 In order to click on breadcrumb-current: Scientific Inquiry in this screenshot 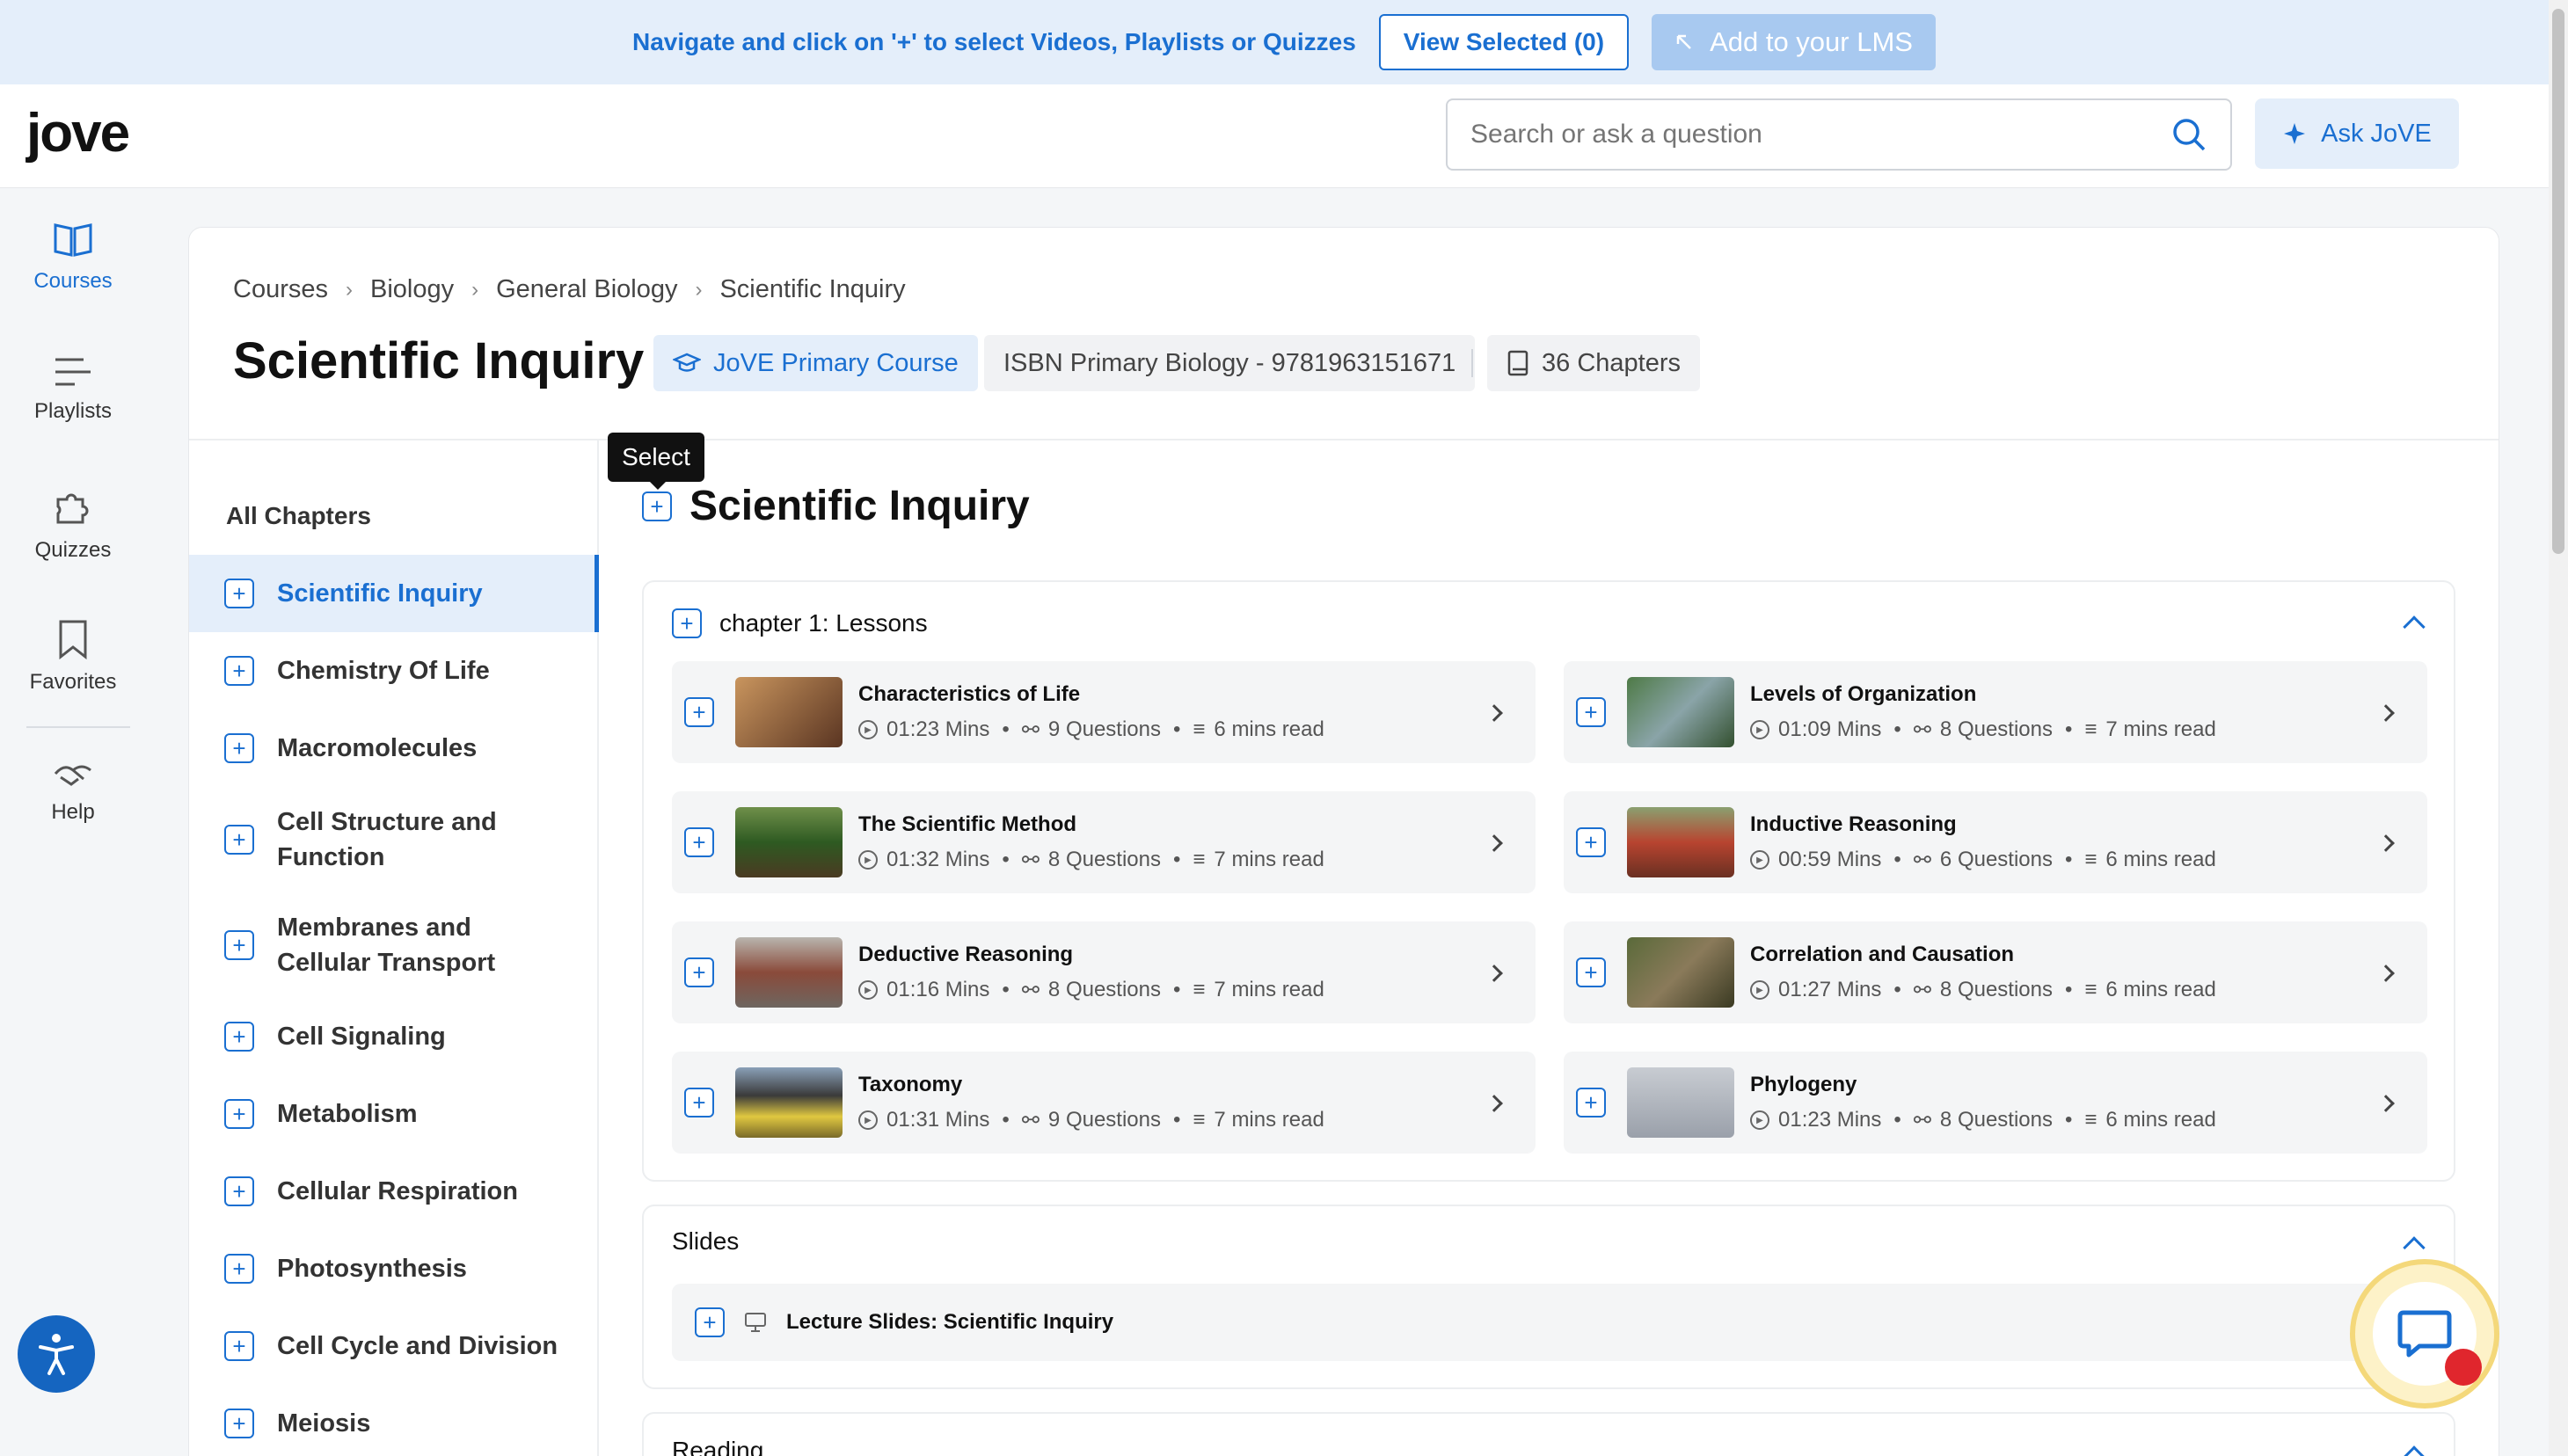, I will do `click(812, 289)`.